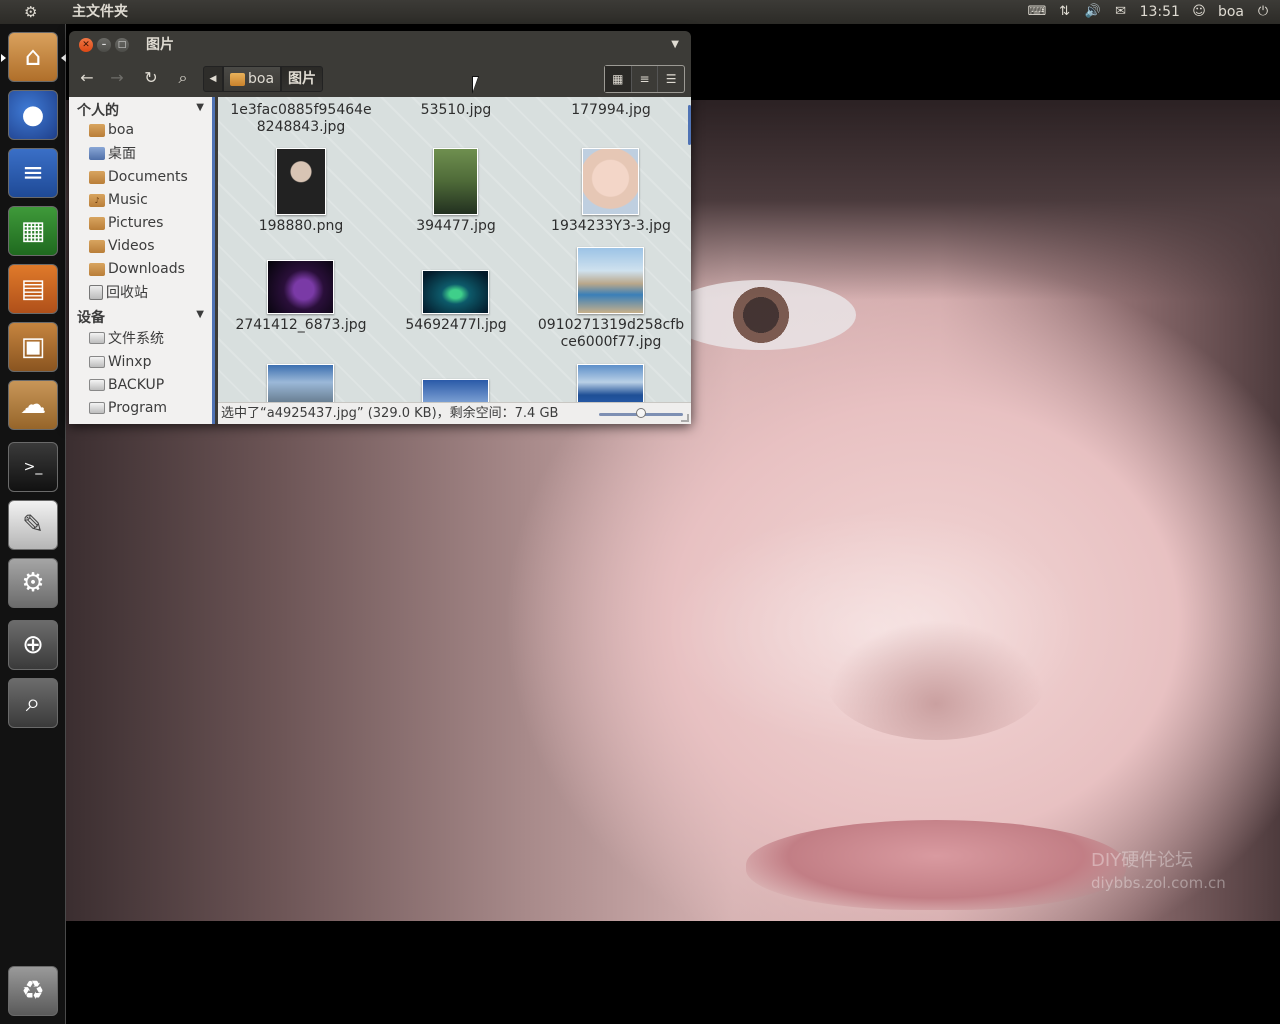 This screenshot has height=1024, width=1280. What do you see at coordinates (117, 78) in the screenshot?
I see `forward-arrow-icon: →` at bounding box center [117, 78].